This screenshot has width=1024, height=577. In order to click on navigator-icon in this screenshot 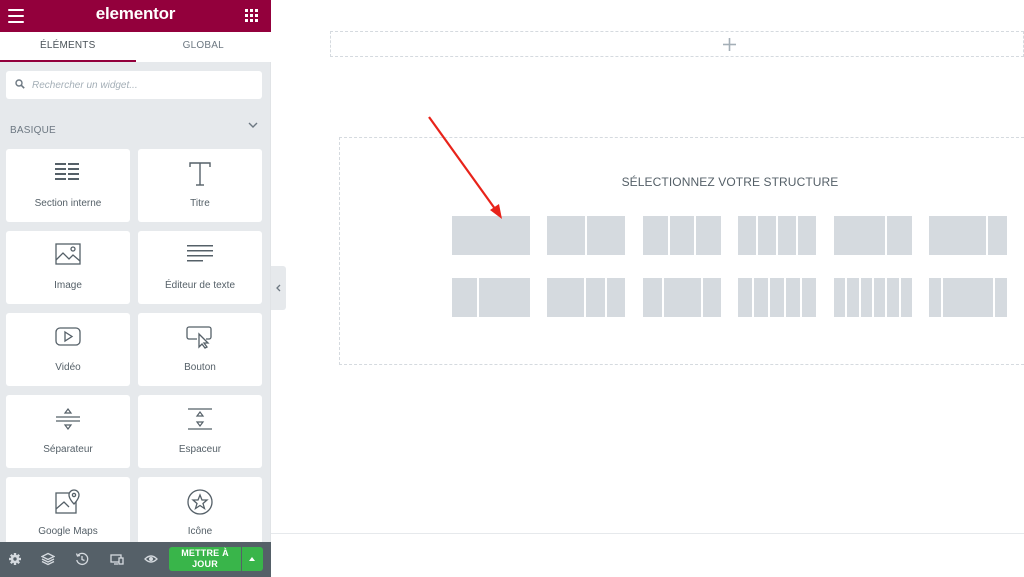, I will do `click(48, 559)`.